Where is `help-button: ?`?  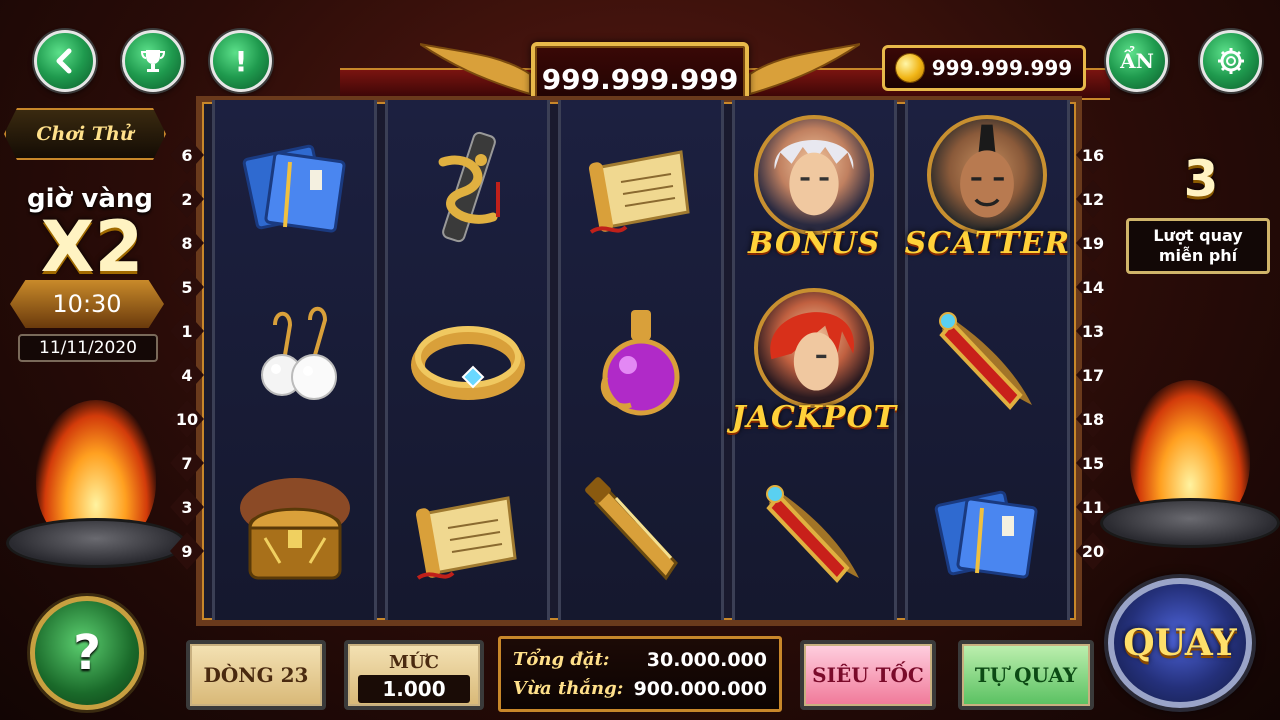
help-button: ? is located at coordinates (87, 653).